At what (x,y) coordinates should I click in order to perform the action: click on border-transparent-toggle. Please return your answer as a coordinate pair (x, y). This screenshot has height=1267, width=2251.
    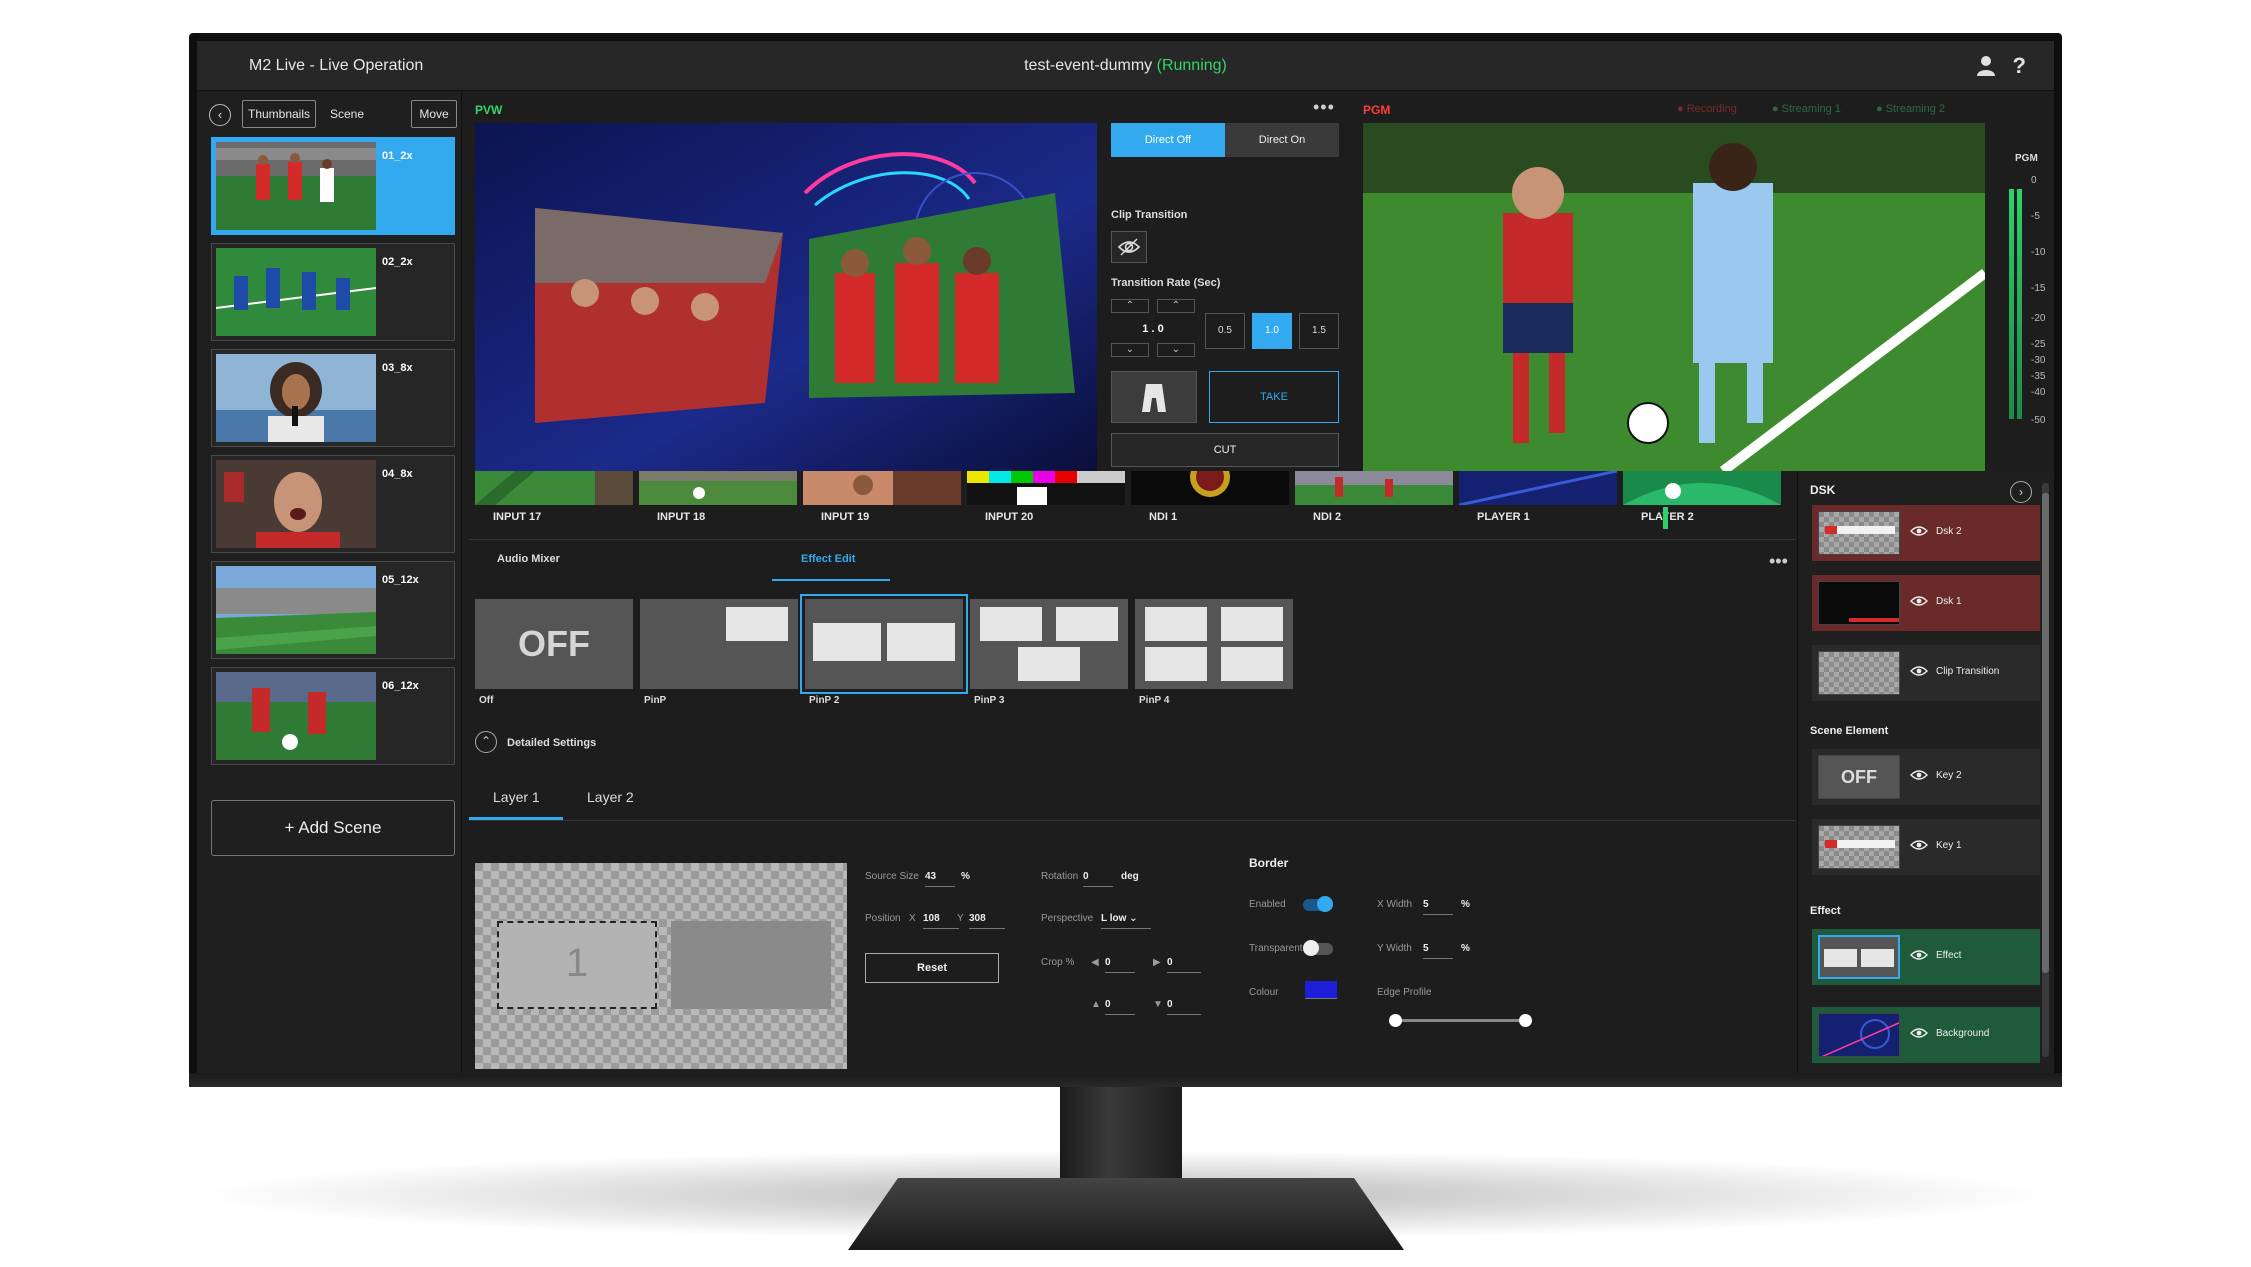
    Looking at the image, I should click on (1318, 948).